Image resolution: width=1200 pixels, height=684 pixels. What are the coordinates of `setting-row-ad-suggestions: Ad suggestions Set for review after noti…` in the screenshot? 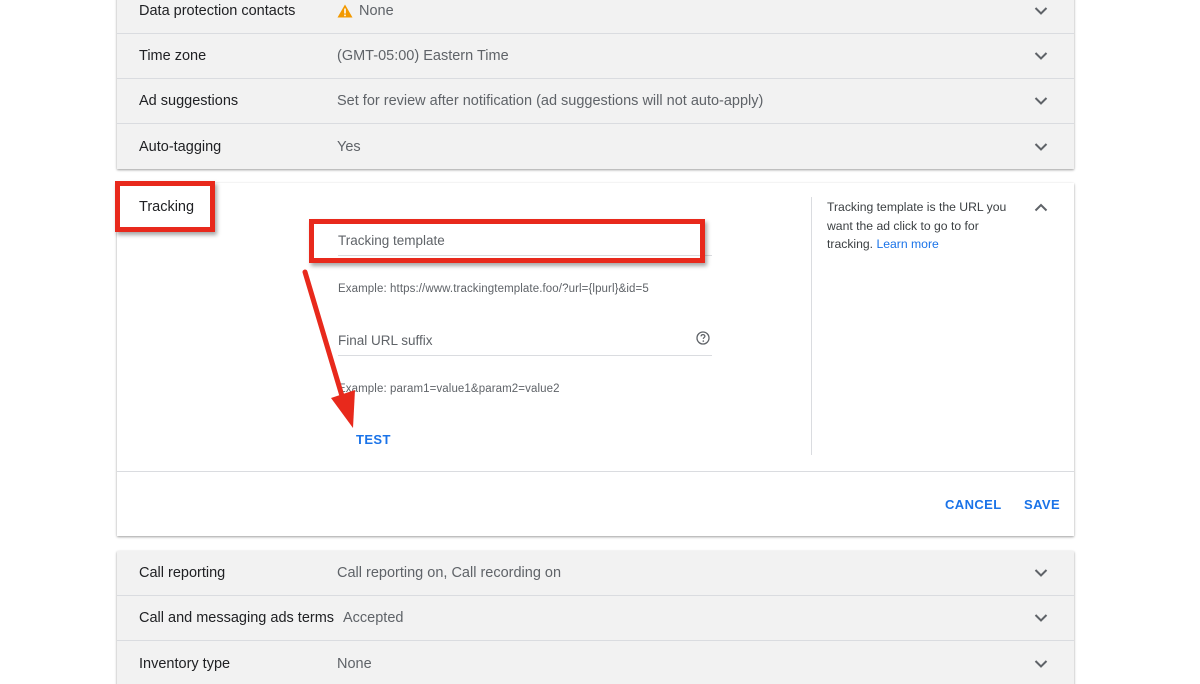 It's located at (595, 101).